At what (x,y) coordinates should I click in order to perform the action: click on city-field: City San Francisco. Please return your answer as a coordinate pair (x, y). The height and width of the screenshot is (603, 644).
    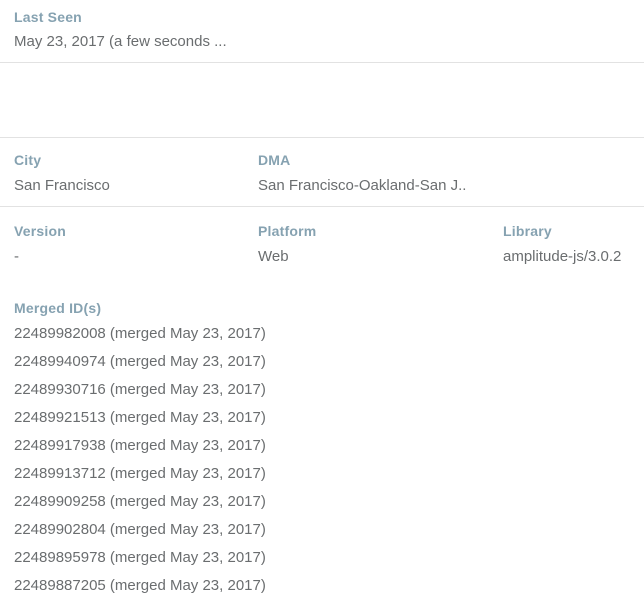
    Looking at the image, I should click on (136, 179).